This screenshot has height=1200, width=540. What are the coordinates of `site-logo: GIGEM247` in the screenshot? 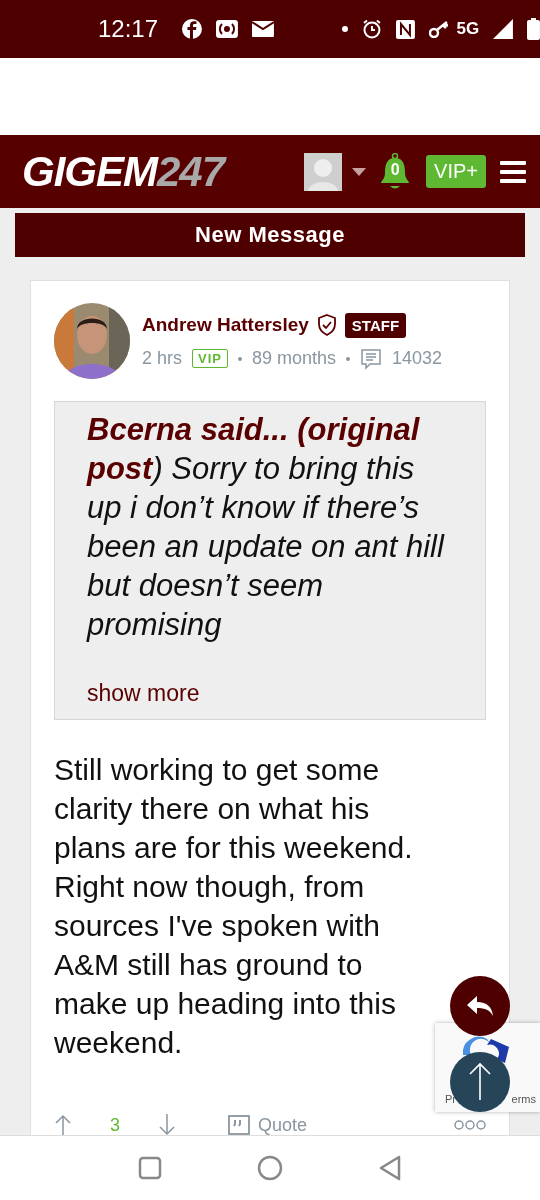 It's located at (163, 171).